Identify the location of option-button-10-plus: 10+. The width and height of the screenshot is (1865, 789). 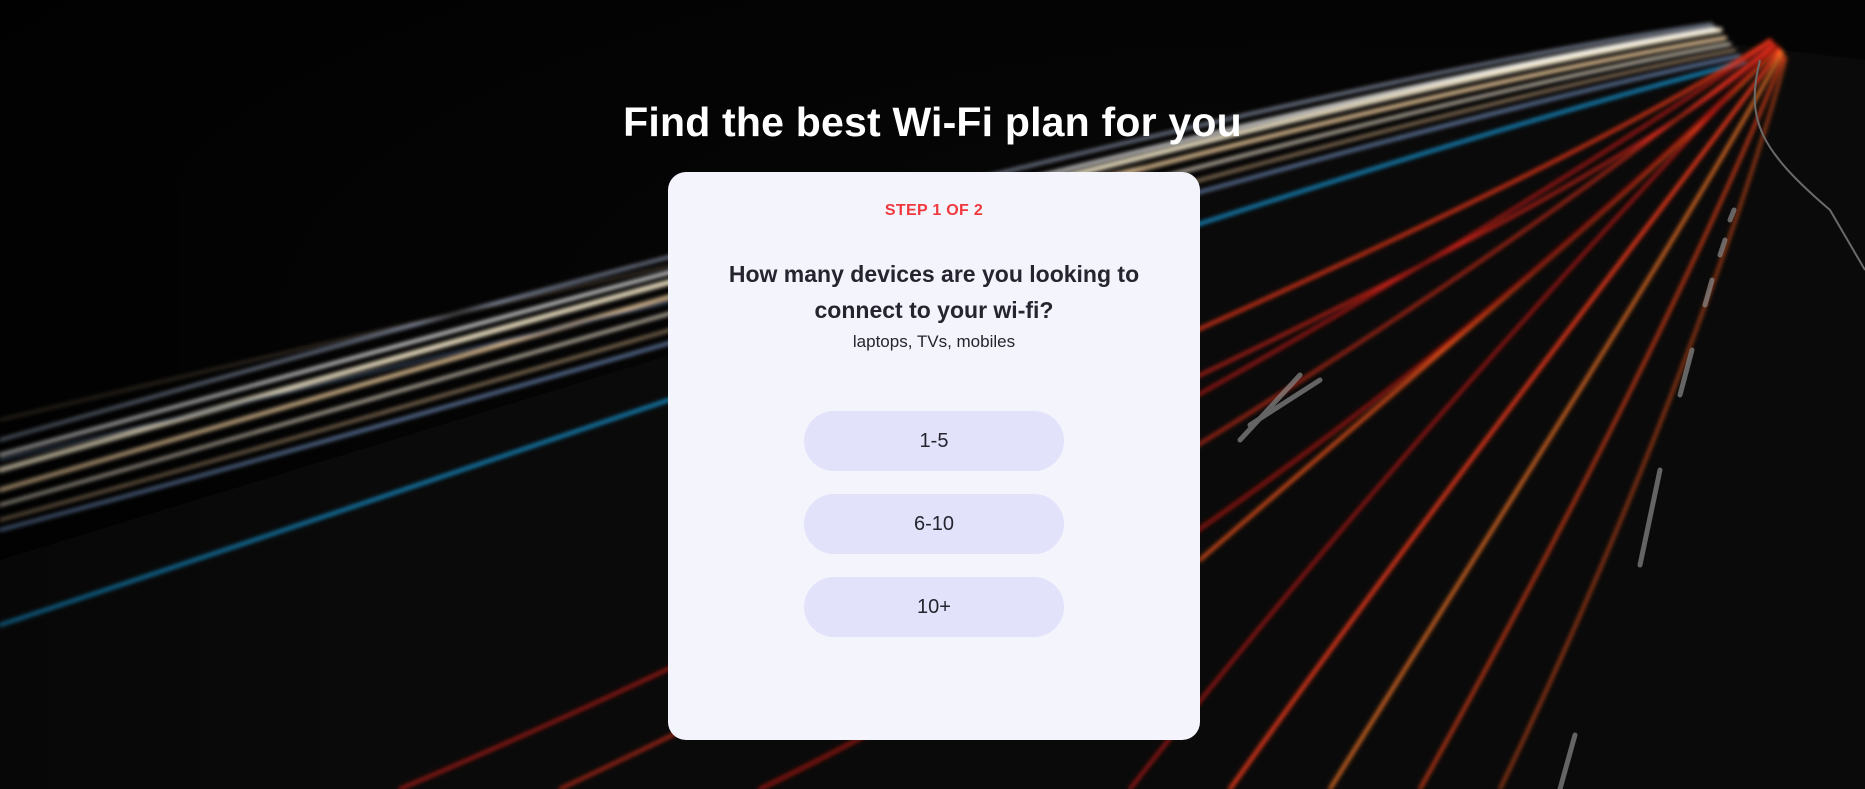
(934, 607).